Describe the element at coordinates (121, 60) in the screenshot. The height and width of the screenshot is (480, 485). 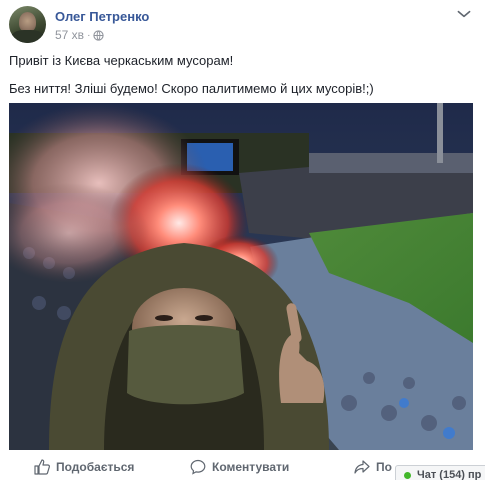
I see `post-text-line: Привіт із Києва черкаським мусорам!` at that location.